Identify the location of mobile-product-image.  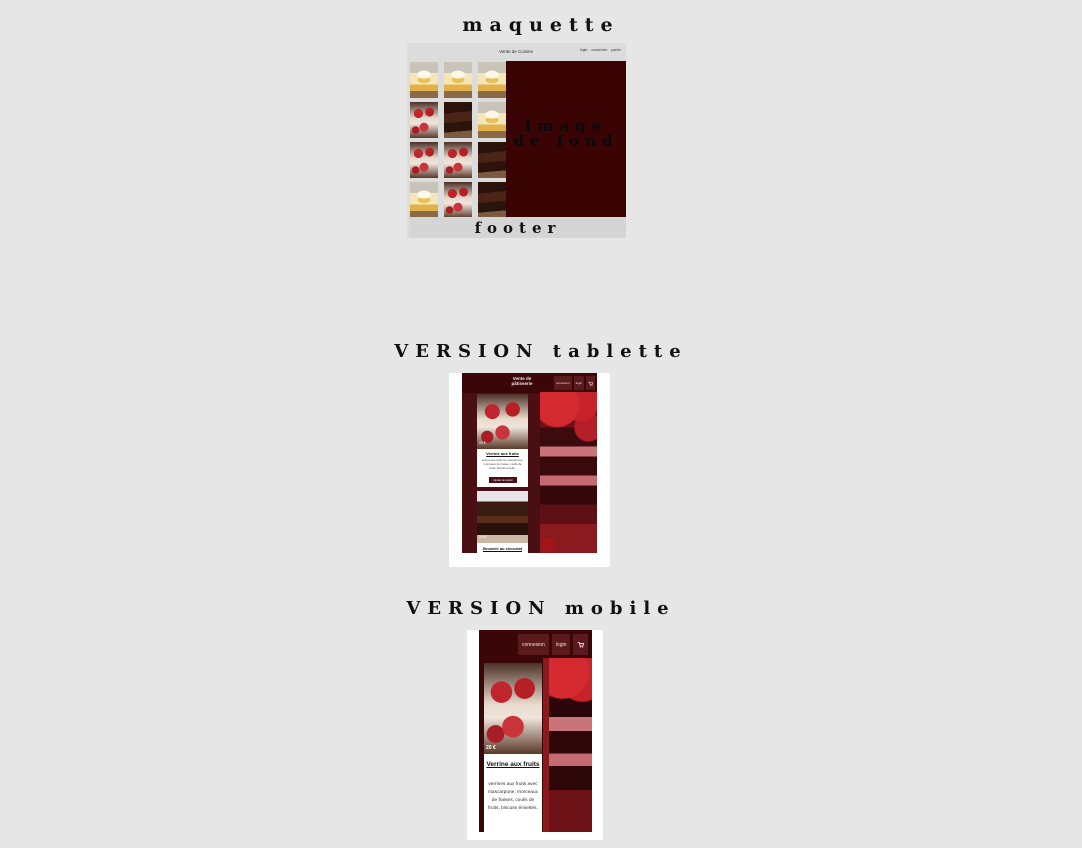
(513, 708).